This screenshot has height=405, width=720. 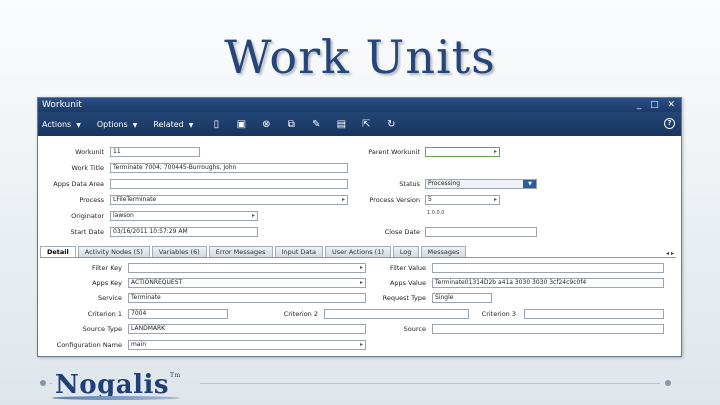 What do you see at coordinates (360, 57) in the screenshot?
I see `slide-title: Work Units` at bounding box center [360, 57].